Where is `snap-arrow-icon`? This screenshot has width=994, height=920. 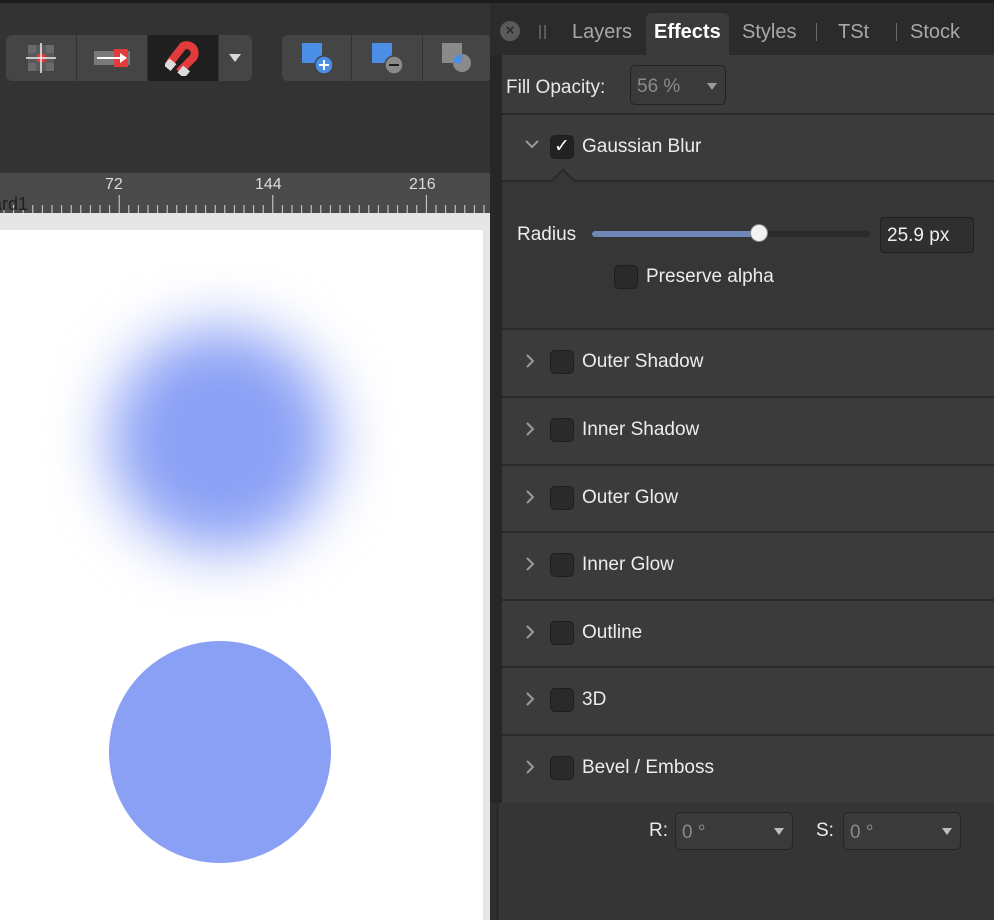
snap-arrow-icon is located at coordinates (111, 58).